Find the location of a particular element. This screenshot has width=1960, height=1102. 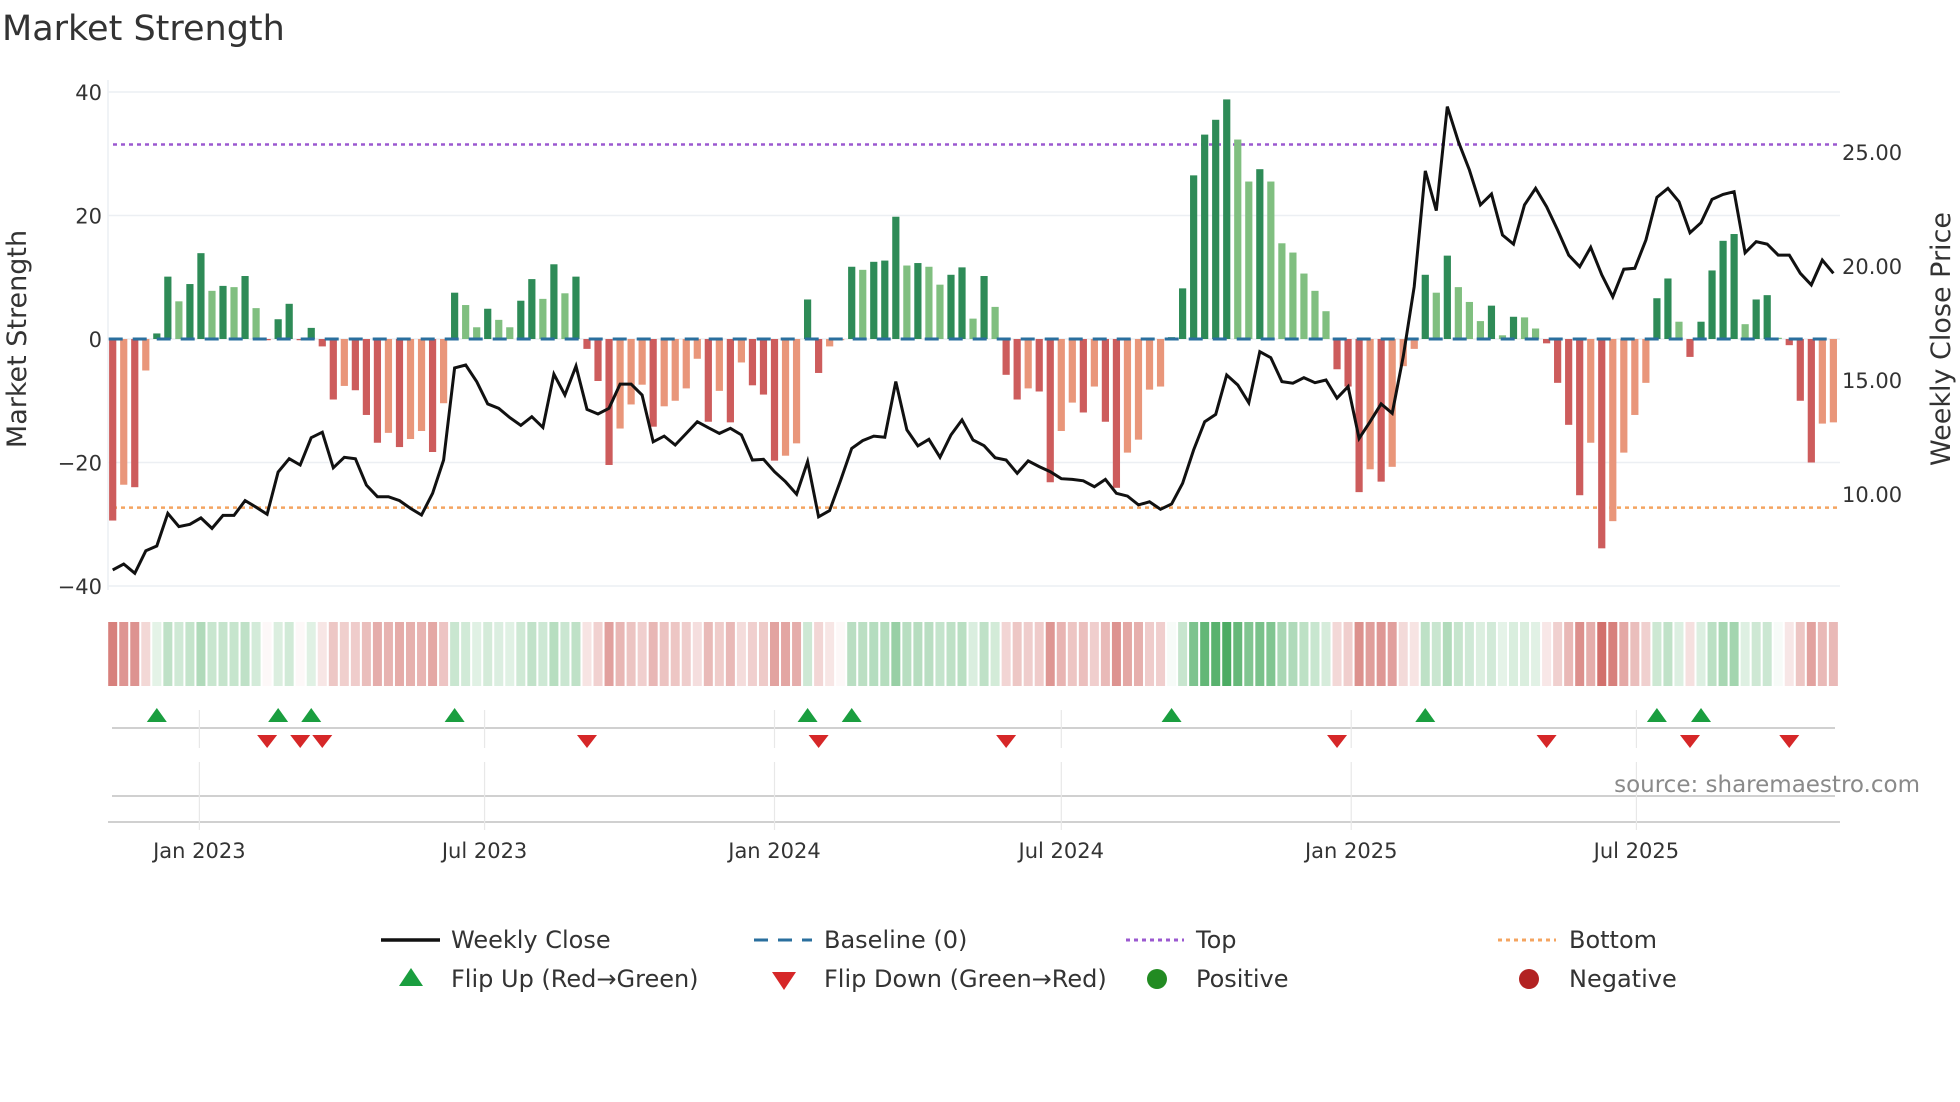

x-tick-label: Jan 2023 is located at coordinates (198, 851).